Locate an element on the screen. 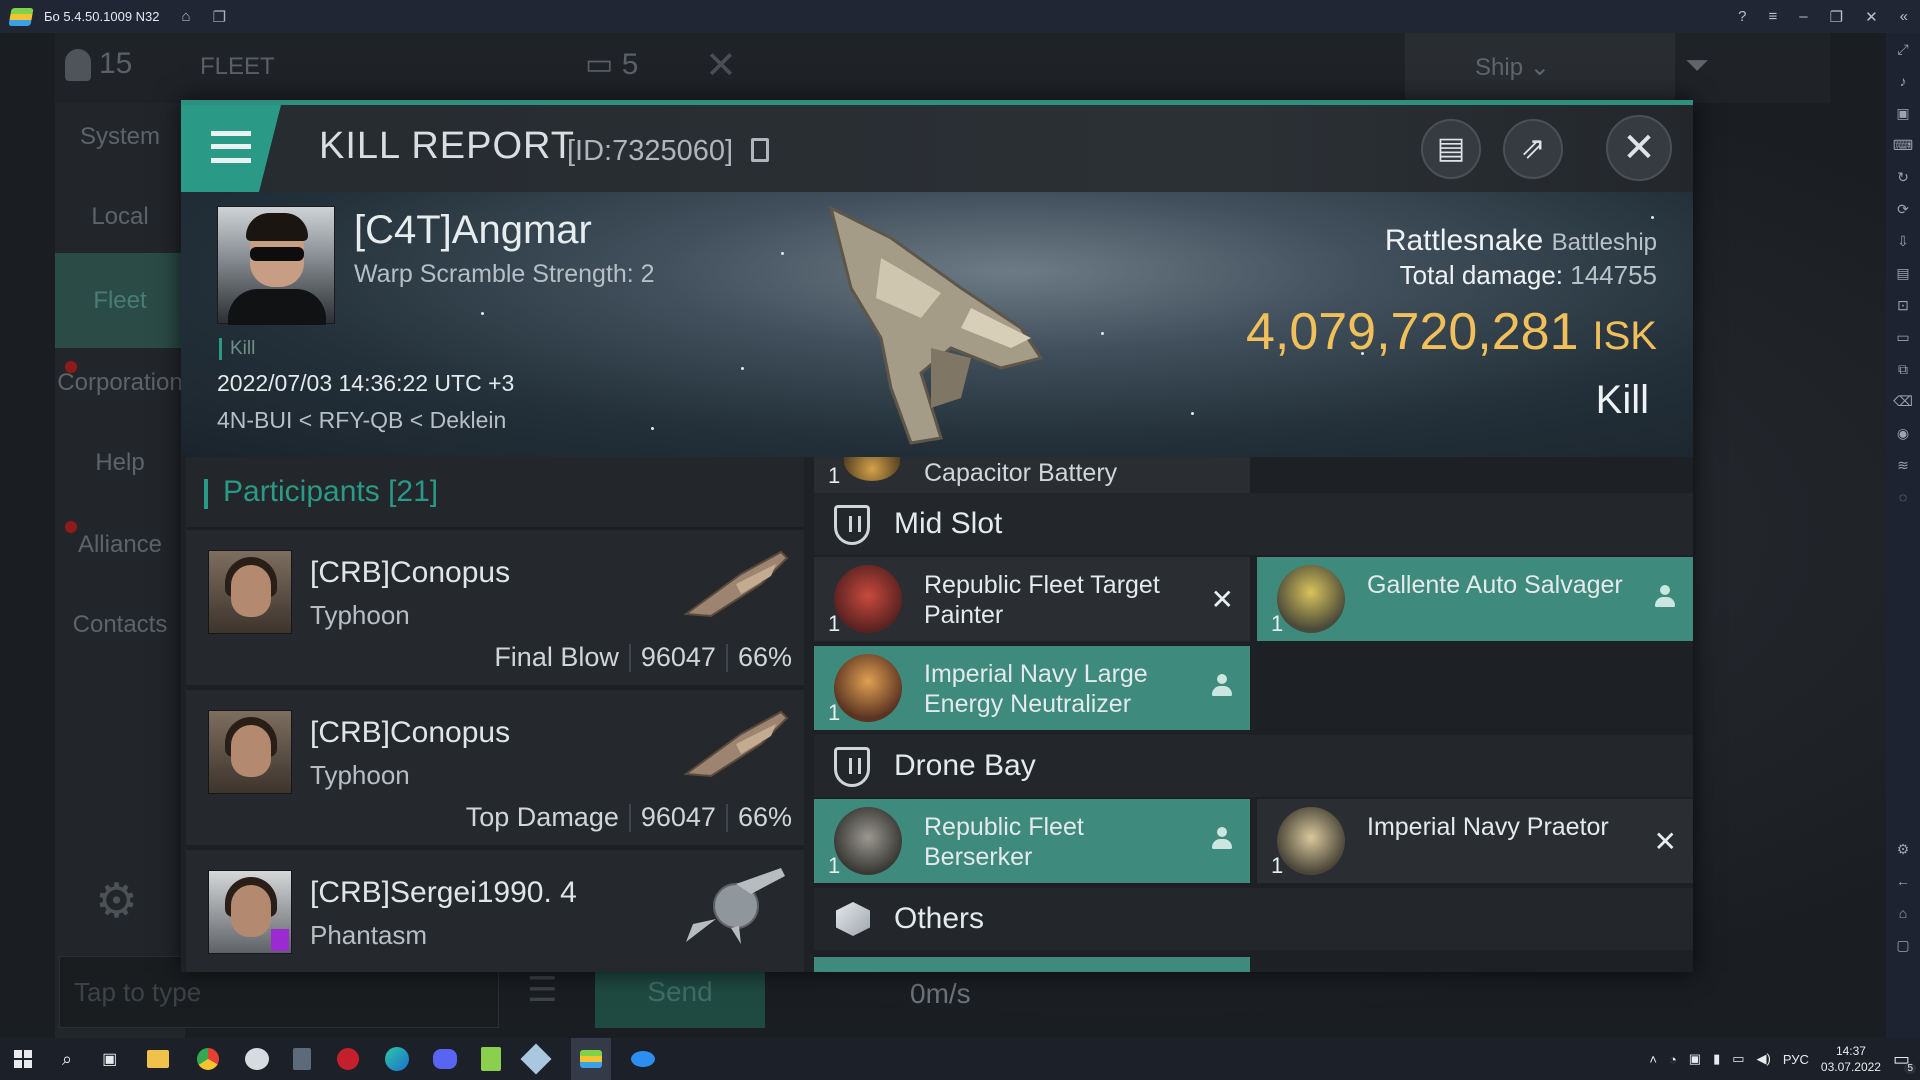  app-icon is located at coordinates (257, 1059).